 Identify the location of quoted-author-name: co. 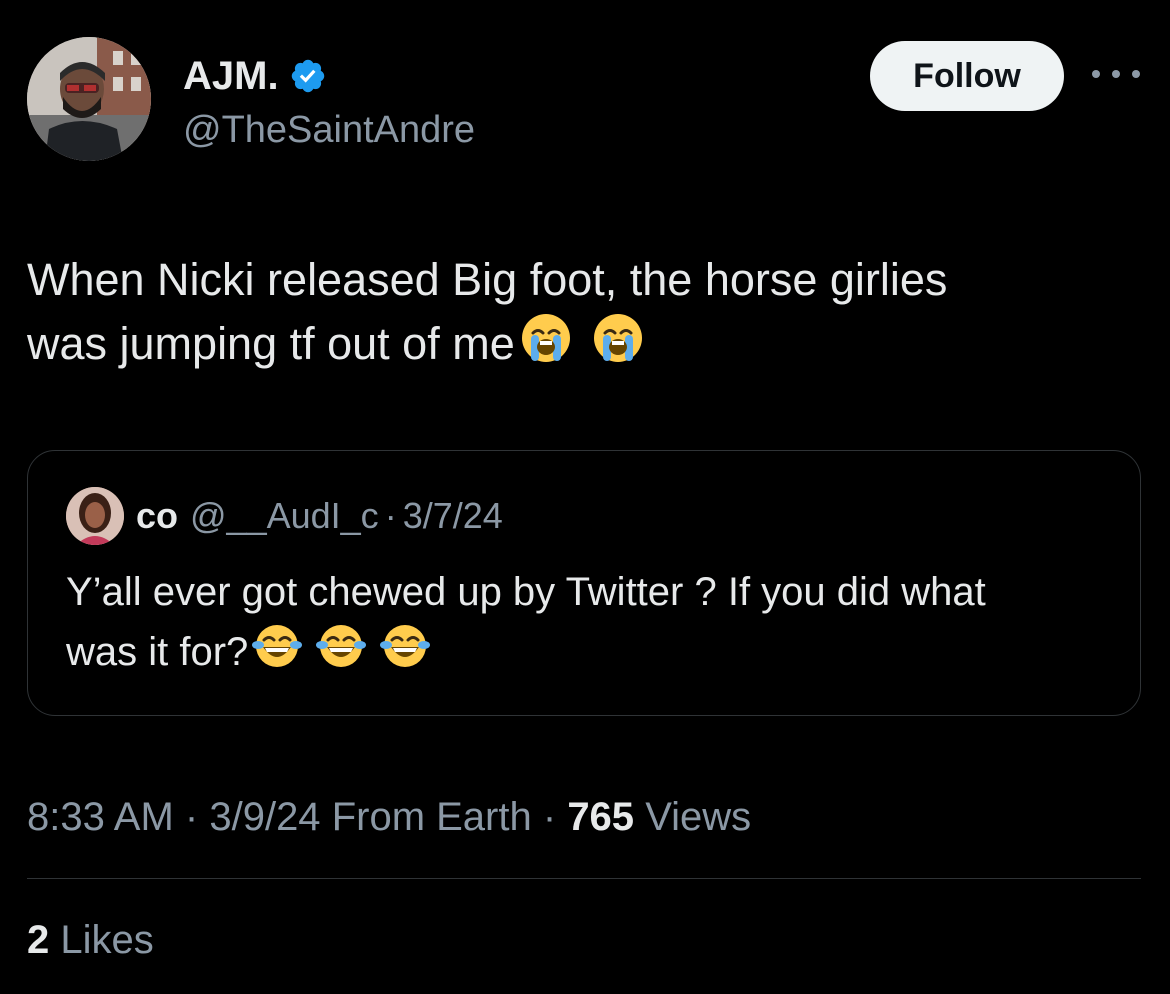
(157, 516).